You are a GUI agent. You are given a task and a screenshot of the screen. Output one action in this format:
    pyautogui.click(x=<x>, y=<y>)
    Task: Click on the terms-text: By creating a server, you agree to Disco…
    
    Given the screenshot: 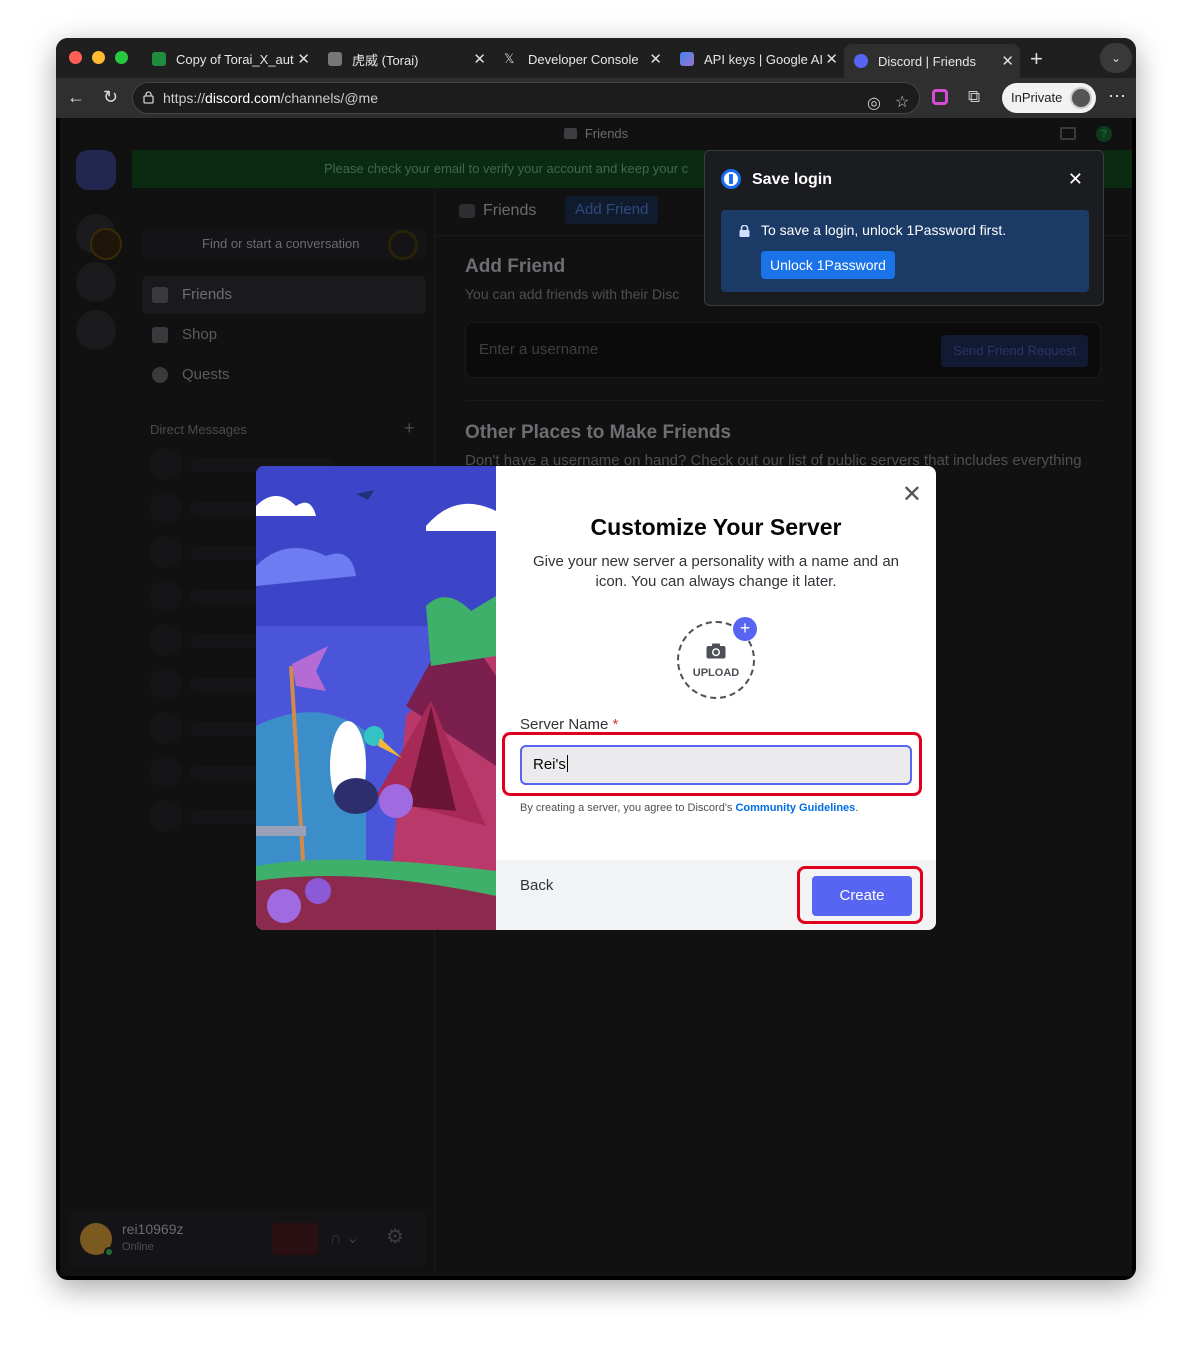 What is the action you would take?
    pyautogui.click(x=628, y=808)
    